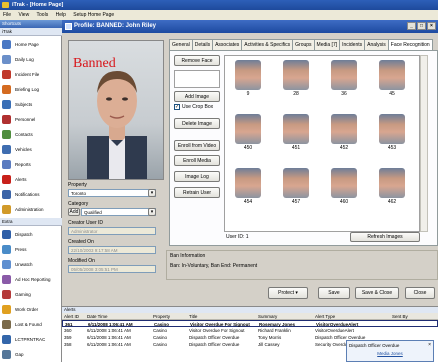  Describe the element at coordinates (248, 132) in the screenshot. I see `face-thumbnail: 450` at that location.